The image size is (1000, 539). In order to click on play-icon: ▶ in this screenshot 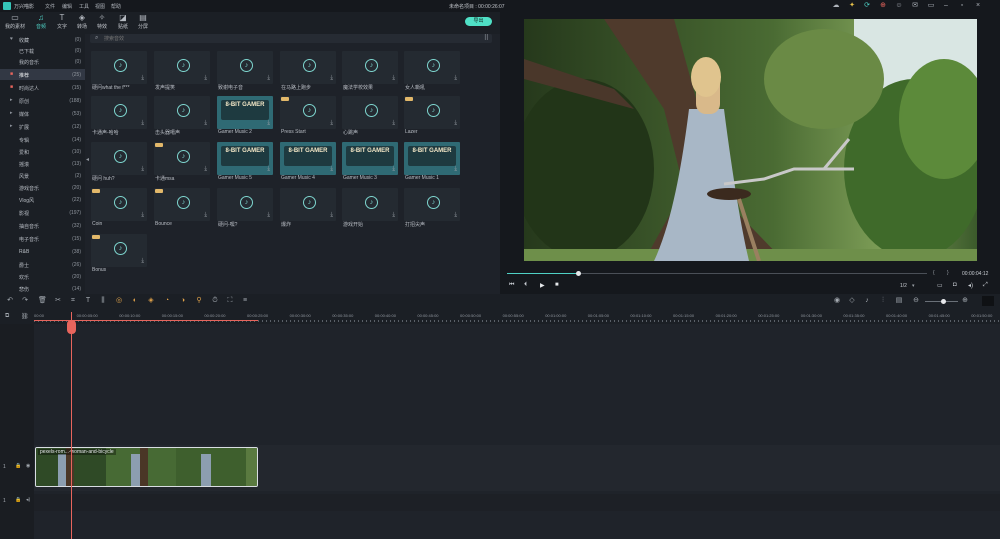, I will do `click(542, 285)`.